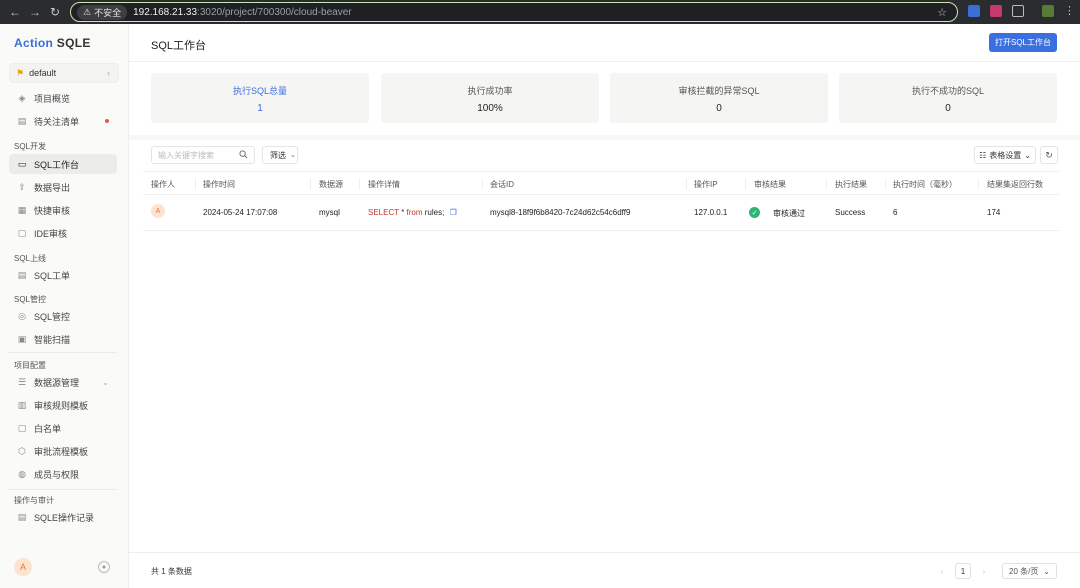 This screenshot has height=588, width=1080. What do you see at coordinates (63, 164) in the screenshot?
I see `sidebar-item-sql-workbench: ▭ SQL工作台` at bounding box center [63, 164].